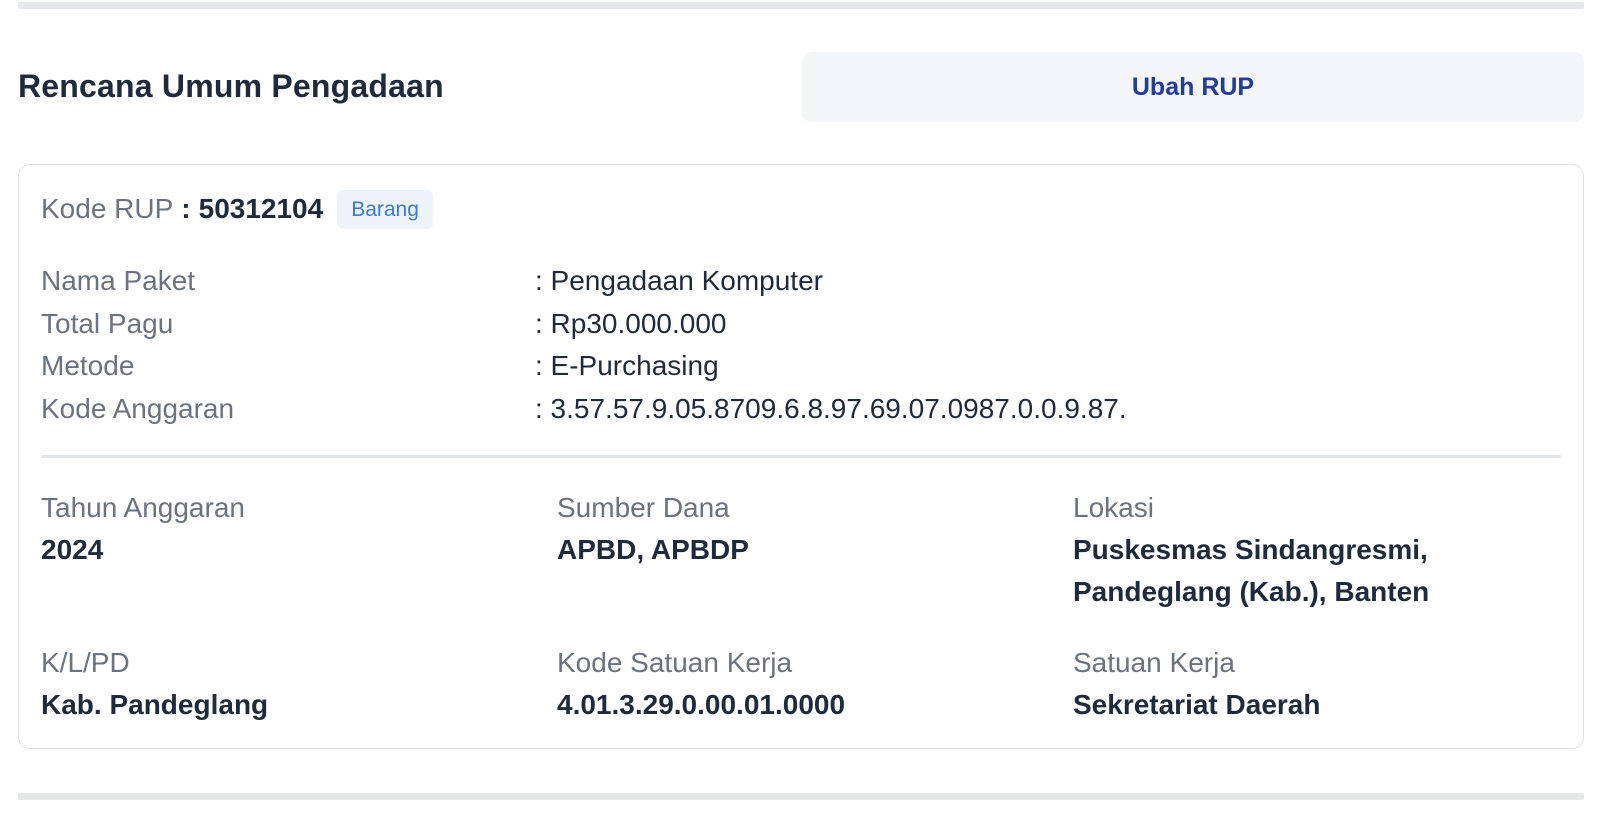  Describe the element at coordinates (231, 86) in the screenshot. I see `section-title: Rencana Umum Pengadaan` at that location.